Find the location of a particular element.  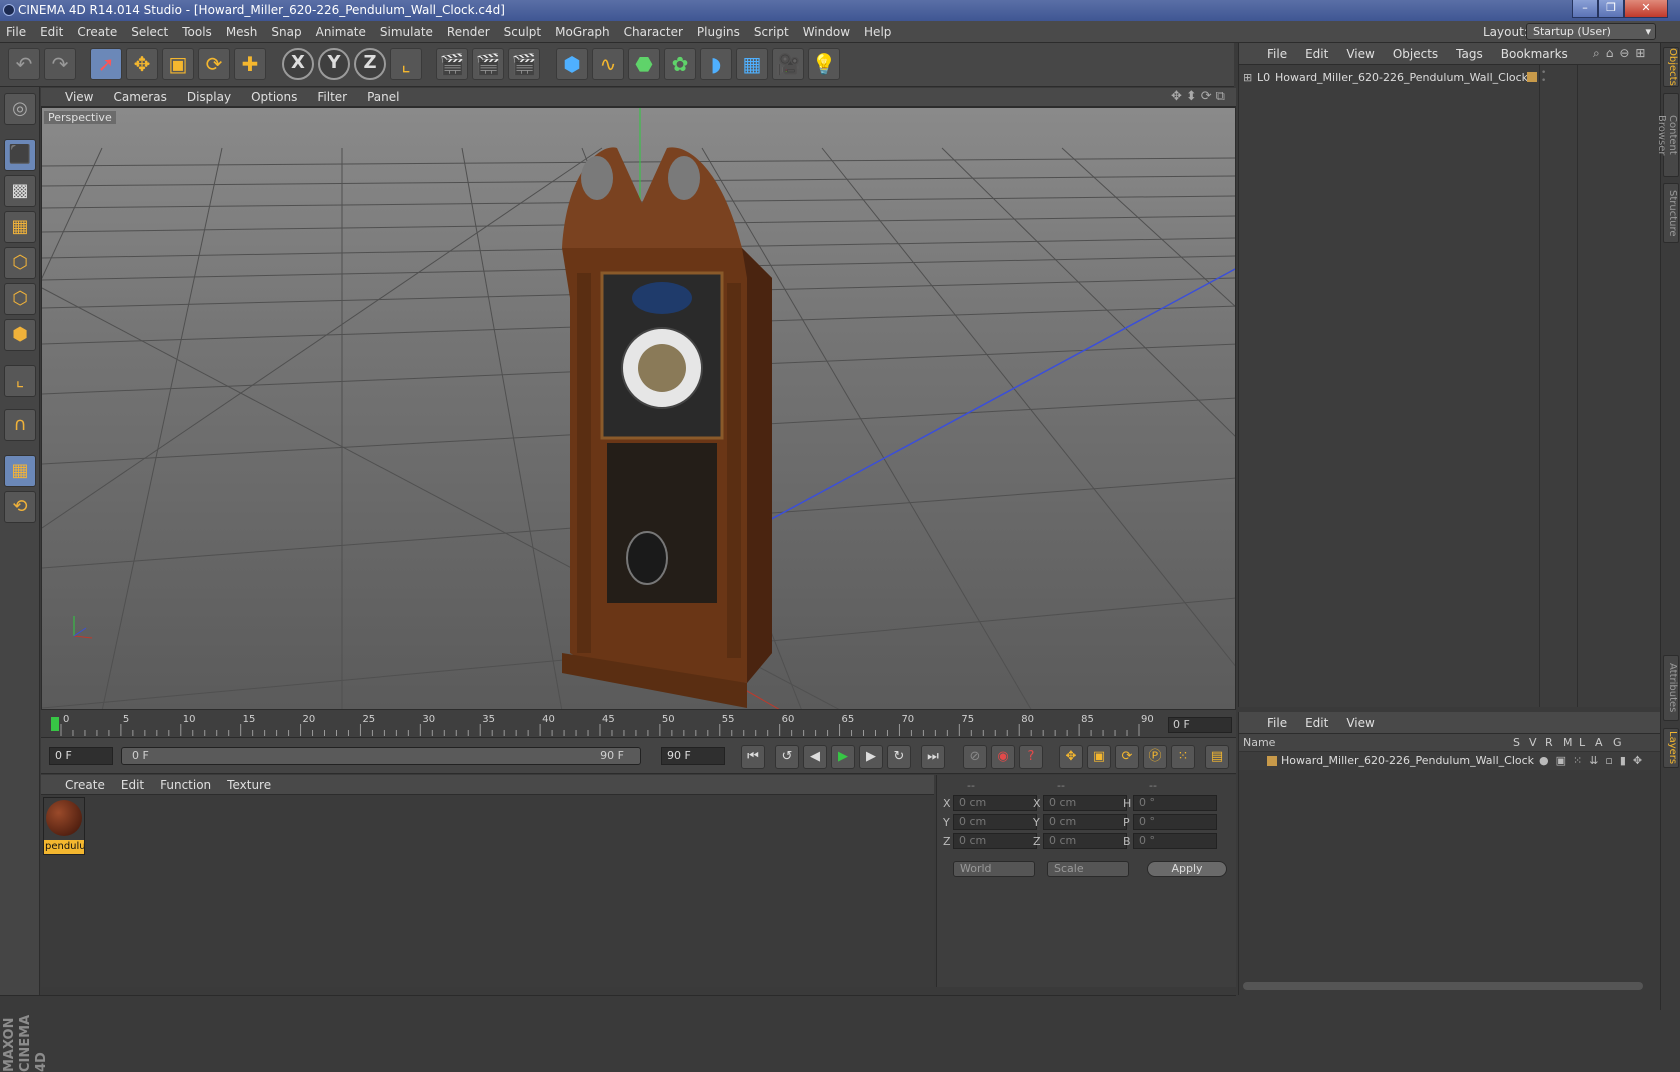

layout-select: Startup (User) ▾ is located at coordinates (1591, 31).